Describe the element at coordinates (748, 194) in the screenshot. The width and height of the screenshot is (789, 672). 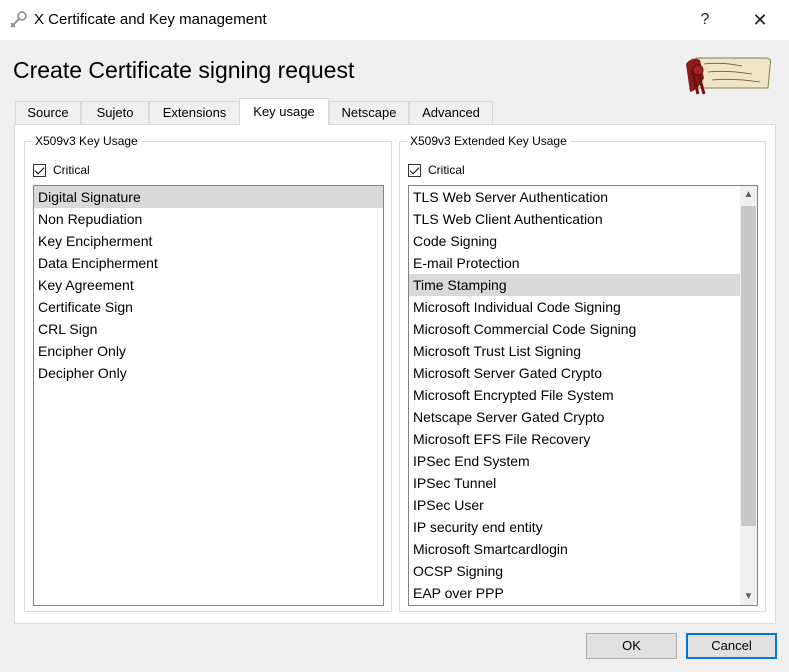
I see `chevron-up-icon: ▲` at that location.